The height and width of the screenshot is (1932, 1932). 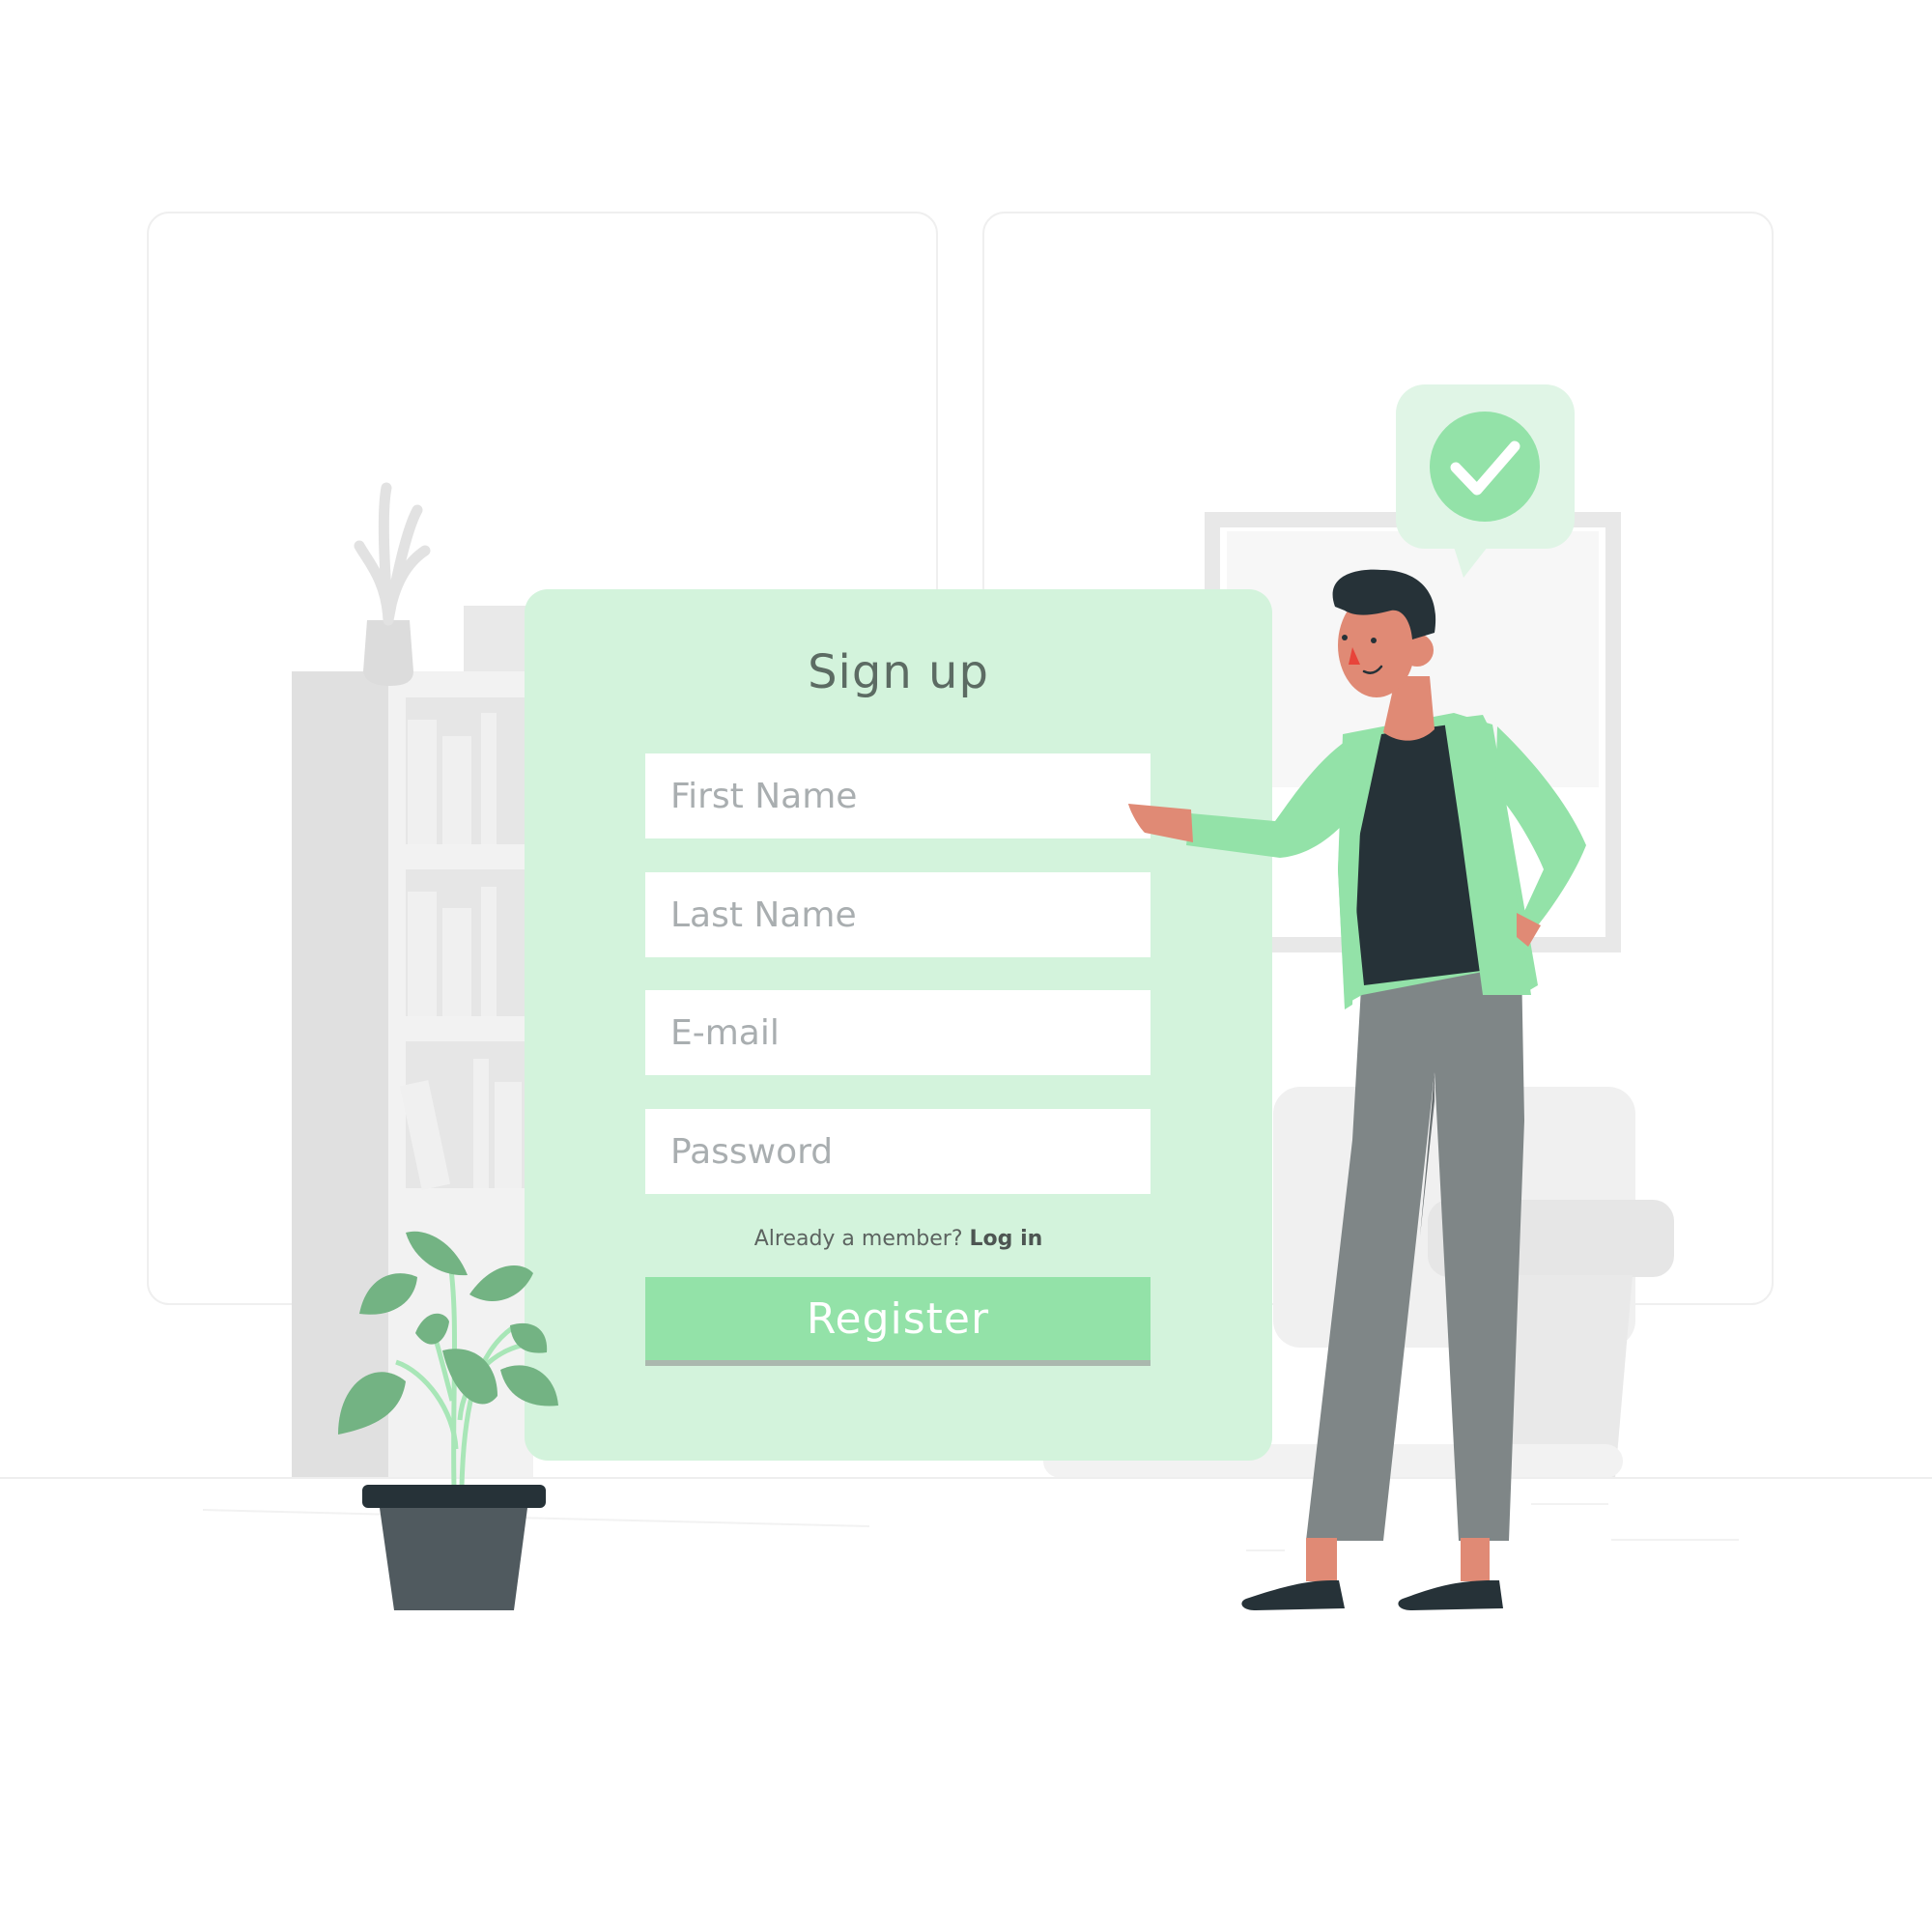 What do you see at coordinates (898, 795) in the screenshot?
I see `first-name-input` at bounding box center [898, 795].